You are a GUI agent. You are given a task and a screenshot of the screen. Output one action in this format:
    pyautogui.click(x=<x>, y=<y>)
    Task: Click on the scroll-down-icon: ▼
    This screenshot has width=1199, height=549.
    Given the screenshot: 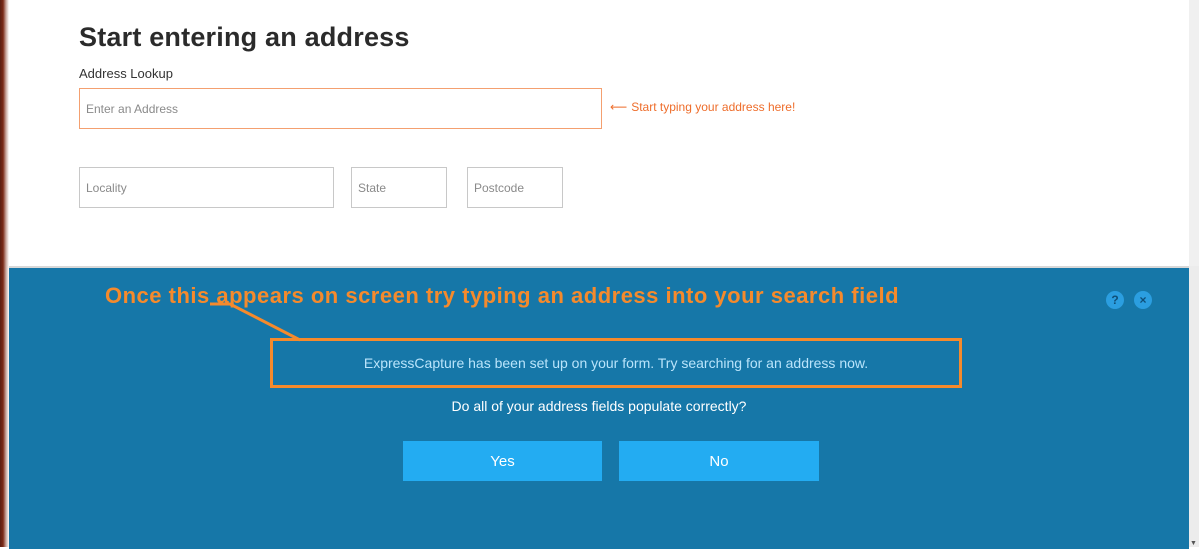 What is the action you would take?
    pyautogui.click(x=1193, y=543)
    